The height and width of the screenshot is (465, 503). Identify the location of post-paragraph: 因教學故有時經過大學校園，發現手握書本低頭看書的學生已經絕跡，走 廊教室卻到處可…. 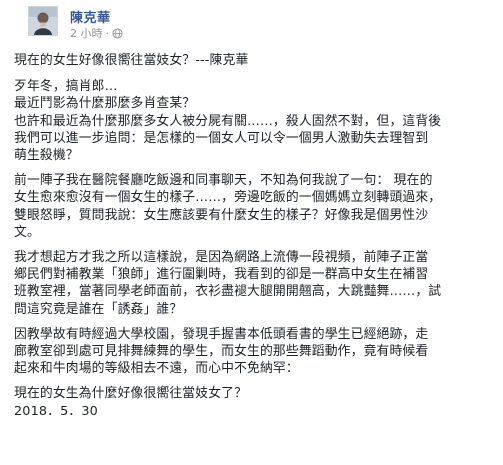
(255, 352).